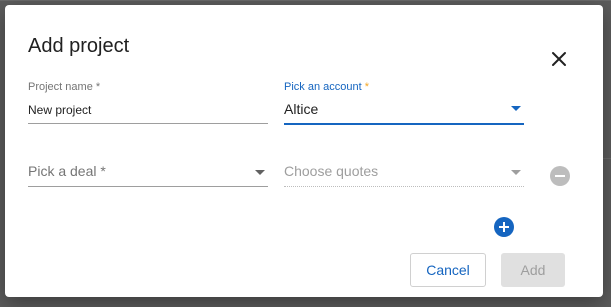 This screenshot has height=307, width=611. I want to click on project-name-field: Project name *, so click(148, 103).